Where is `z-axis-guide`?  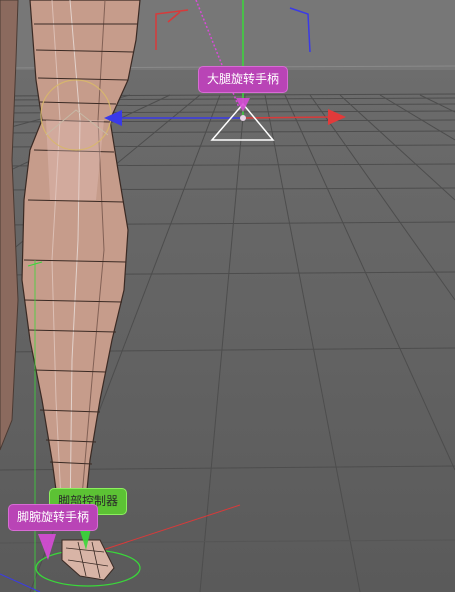 z-axis-guide is located at coordinates (20, 582).